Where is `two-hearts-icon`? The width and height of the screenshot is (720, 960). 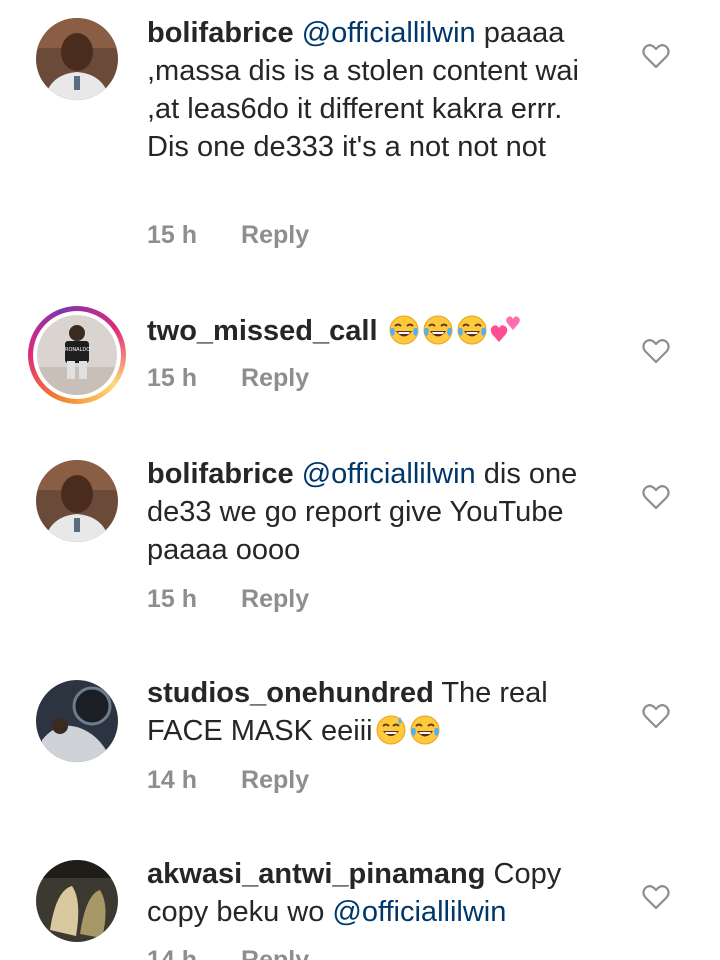
two-hearts-icon is located at coordinates (506, 330).